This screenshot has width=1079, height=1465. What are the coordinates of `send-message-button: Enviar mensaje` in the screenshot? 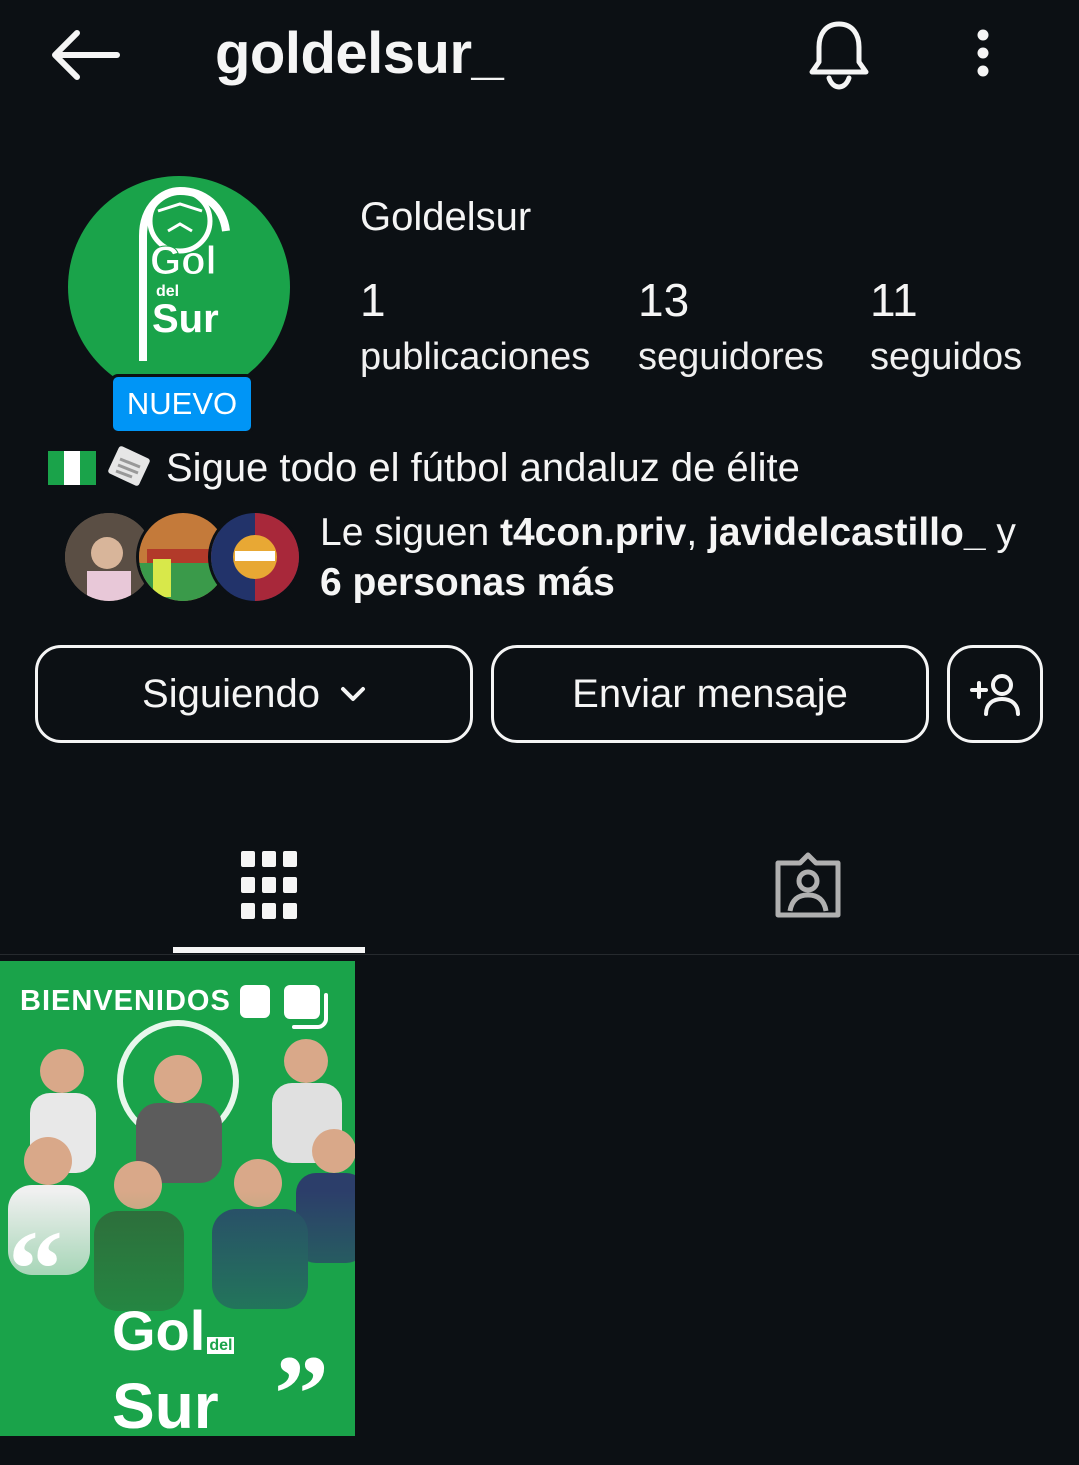 It's located at (710, 694).